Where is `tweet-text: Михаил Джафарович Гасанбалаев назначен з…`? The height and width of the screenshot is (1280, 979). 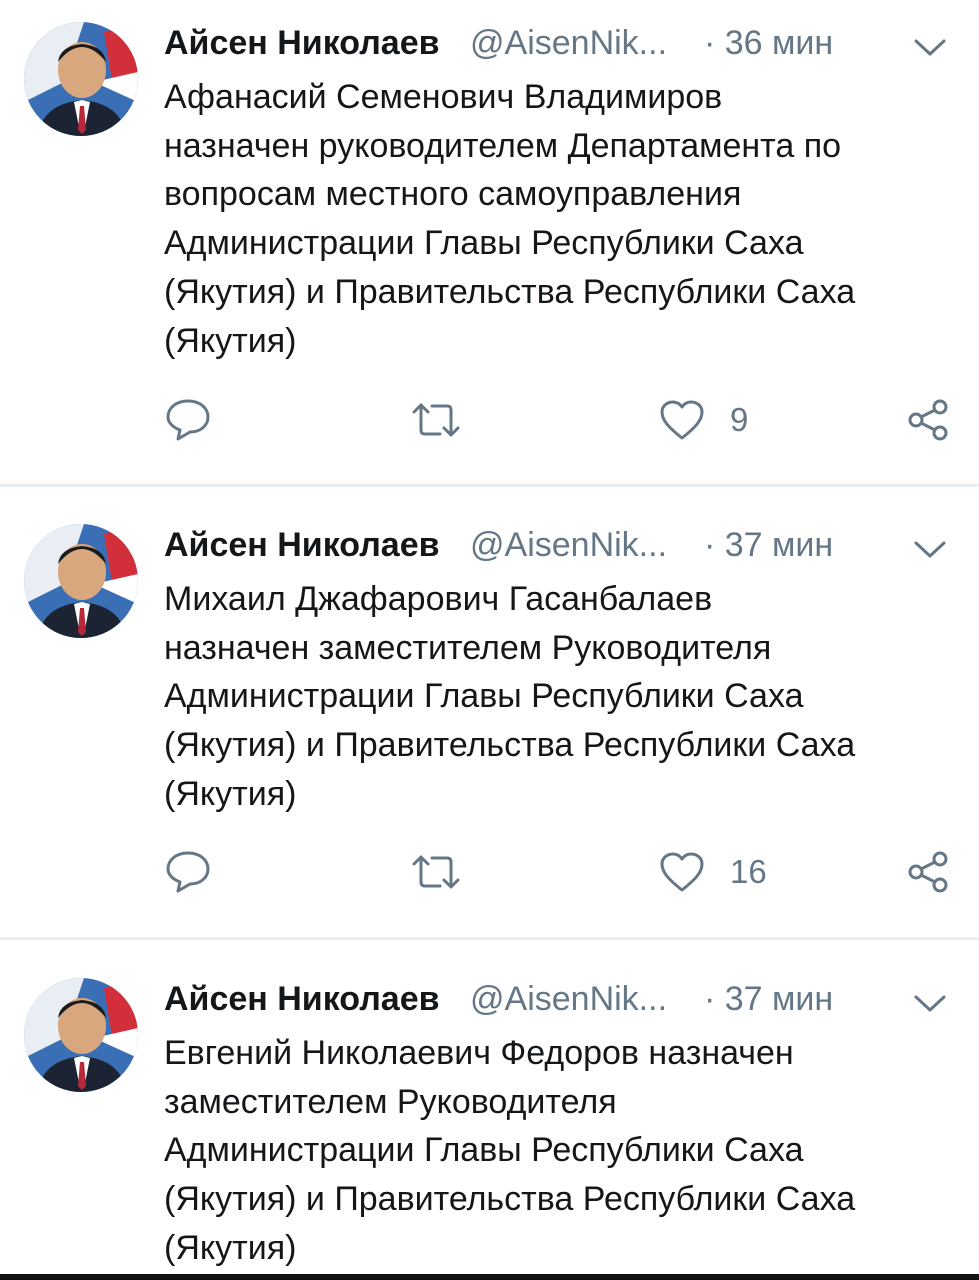
tweet-text: Михаил Джафарович Гасанбалаев назначен з… is located at coordinates (510, 696).